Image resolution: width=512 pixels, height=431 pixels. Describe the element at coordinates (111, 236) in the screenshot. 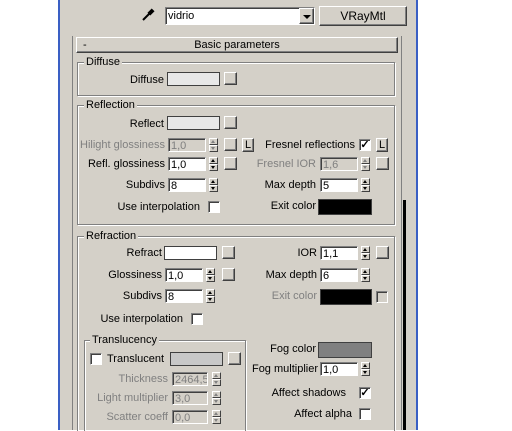

I see `refraction-group-title: Refraction` at that location.